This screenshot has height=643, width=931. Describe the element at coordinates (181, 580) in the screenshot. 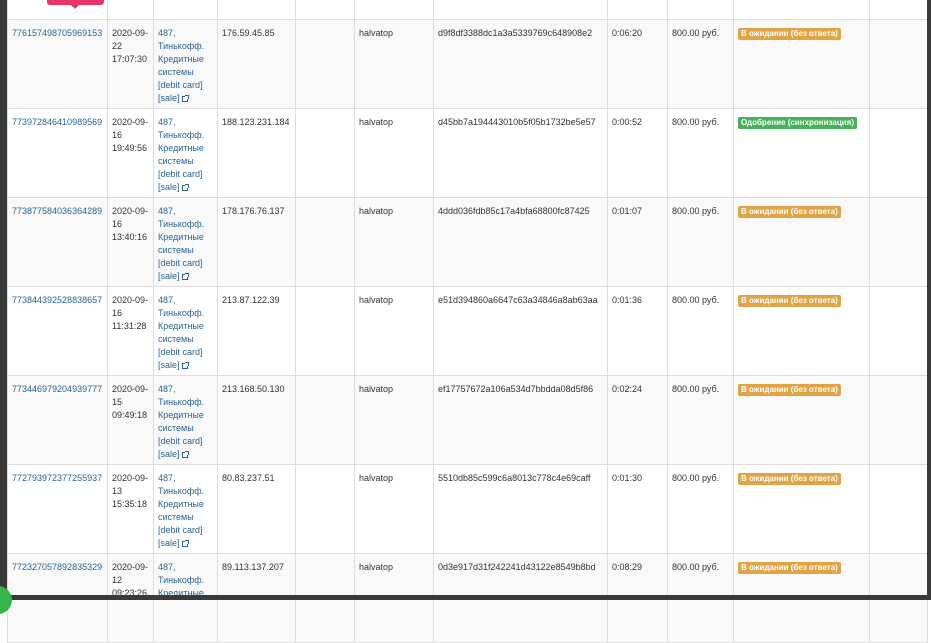

I see `offer-link: 487, Тинькофф. Кредитные` at that location.